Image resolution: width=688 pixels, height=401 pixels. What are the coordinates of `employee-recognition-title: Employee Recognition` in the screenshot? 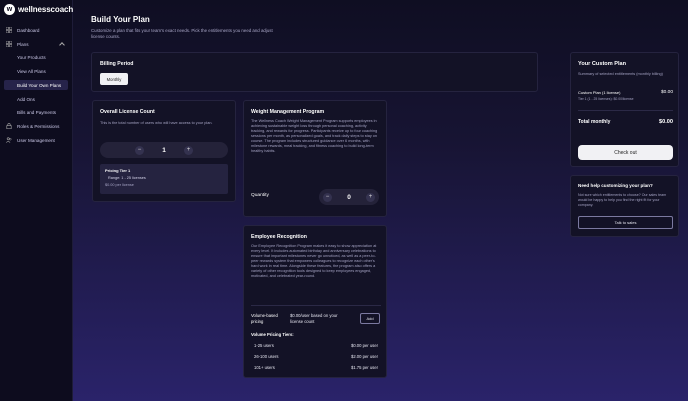 It's located at (279, 237).